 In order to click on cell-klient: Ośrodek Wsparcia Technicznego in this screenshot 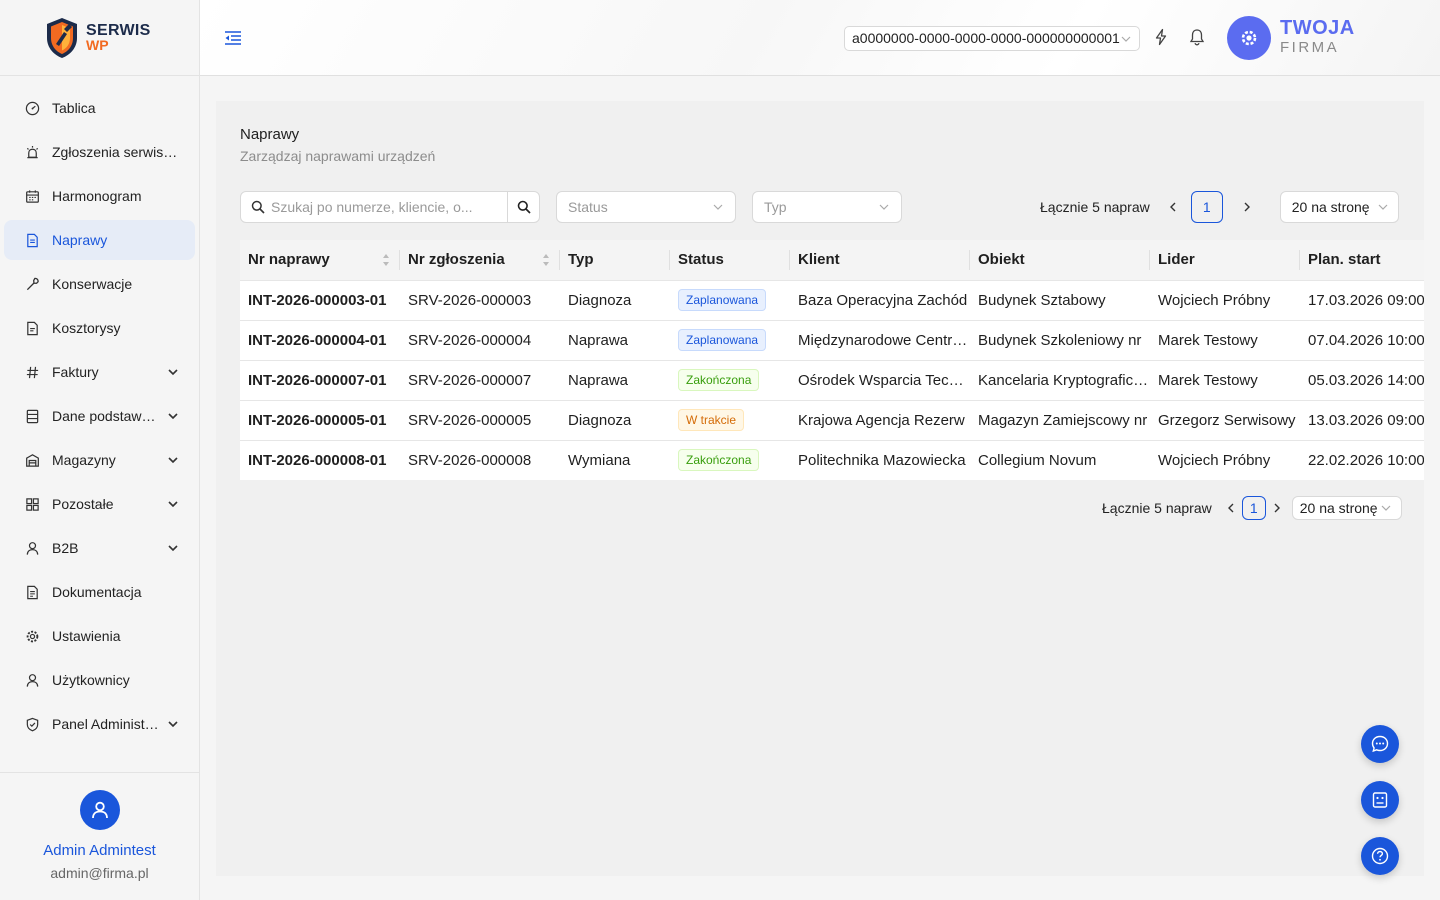, I will do `click(880, 380)`.